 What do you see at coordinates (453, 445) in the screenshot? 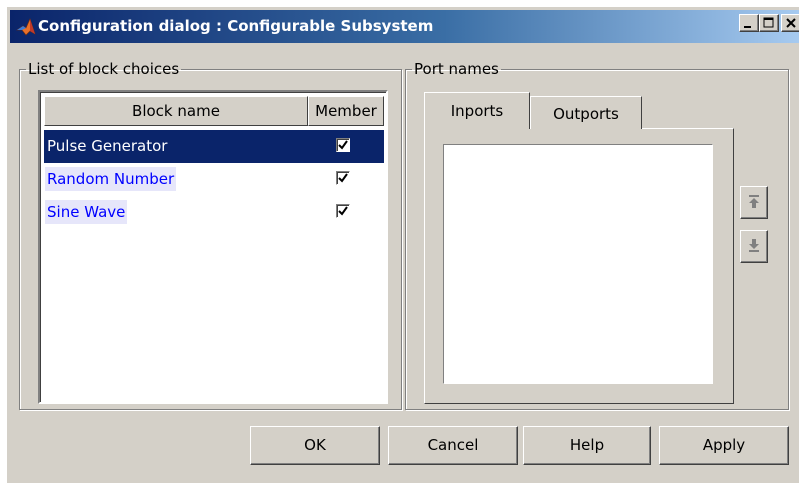
I see `cancel-button: Cancel` at bounding box center [453, 445].